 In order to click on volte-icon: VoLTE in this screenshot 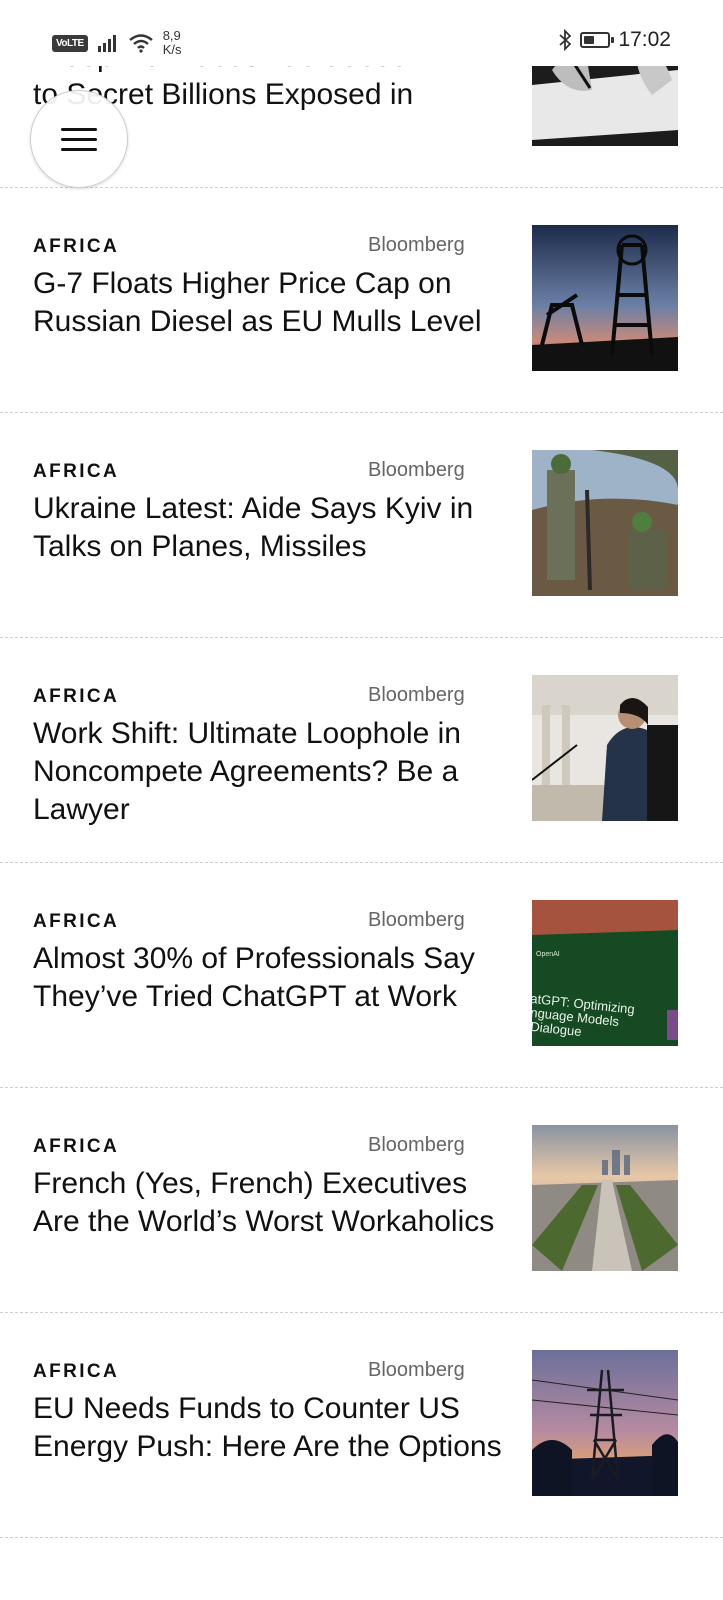, I will do `click(70, 43)`.